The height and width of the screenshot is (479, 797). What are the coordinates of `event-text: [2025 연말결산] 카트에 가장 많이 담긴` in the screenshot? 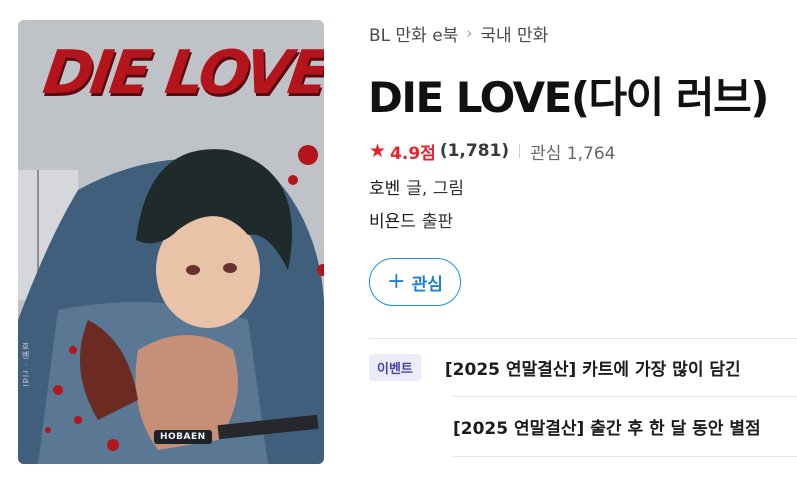 It's located at (593, 367).